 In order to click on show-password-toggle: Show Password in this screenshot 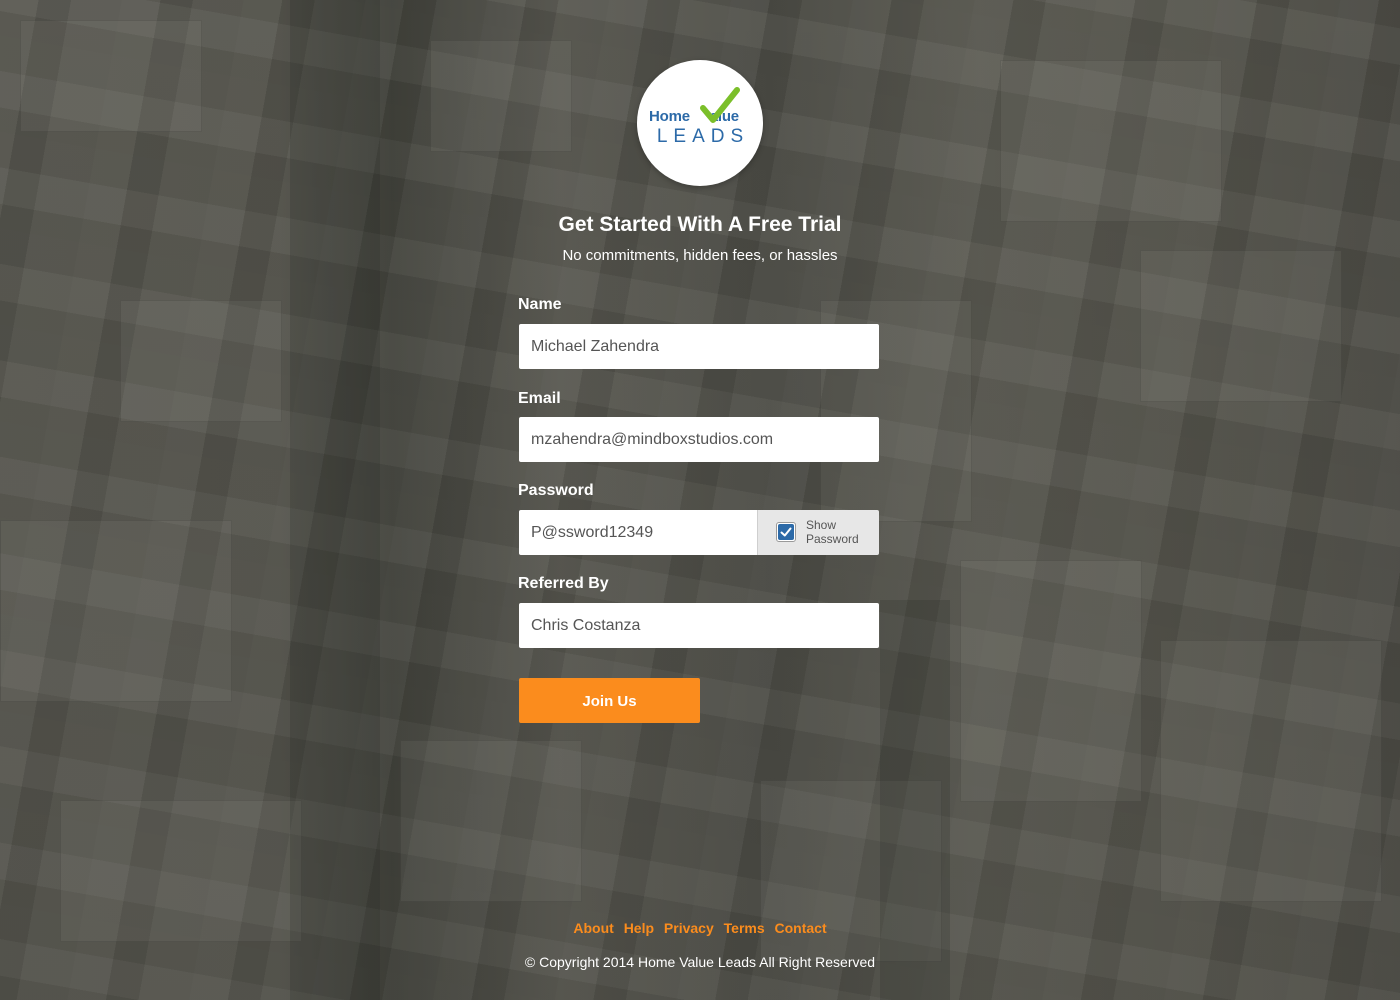, I will do `click(818, 532)`.